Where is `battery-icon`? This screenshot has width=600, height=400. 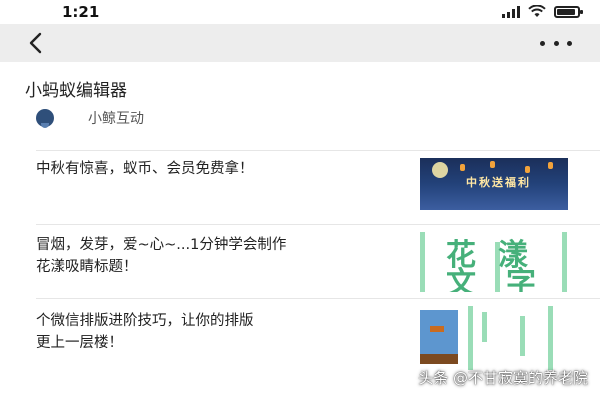
battery-icon is located at coordinates (568, 11).